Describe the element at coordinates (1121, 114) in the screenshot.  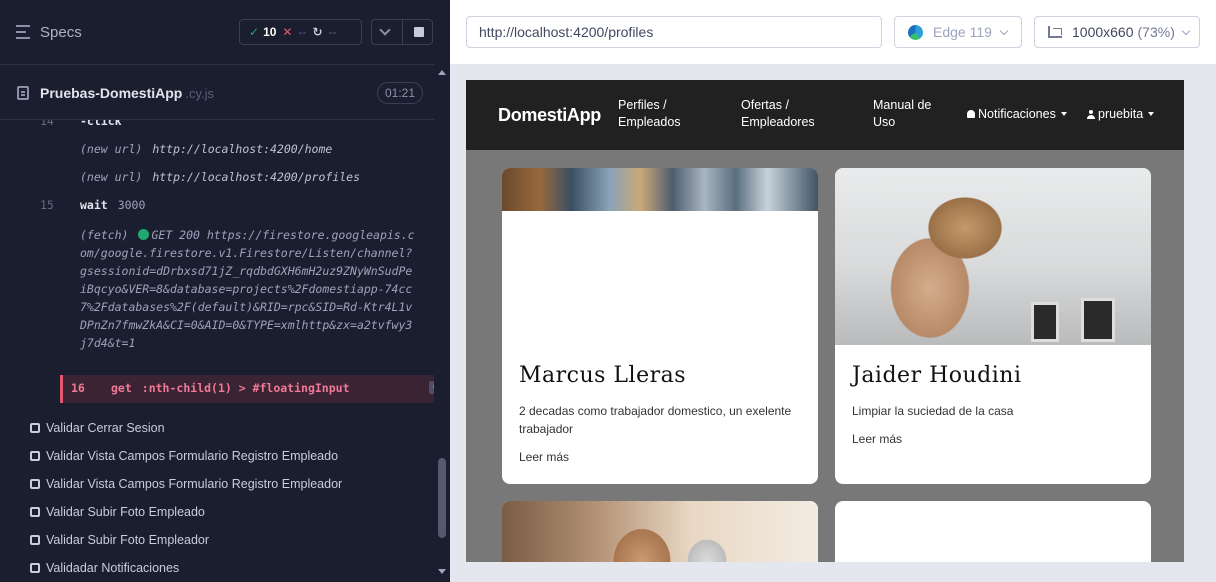
I see `user-dropdown: pruebita` at that location.